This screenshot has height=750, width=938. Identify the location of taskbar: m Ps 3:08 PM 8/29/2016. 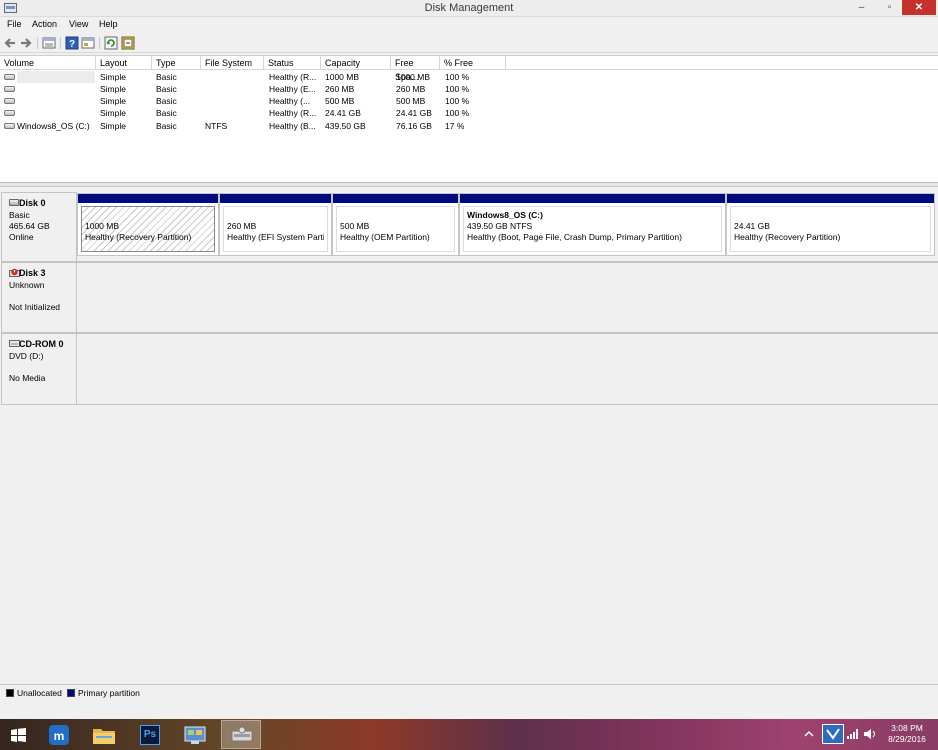
(469, 734).